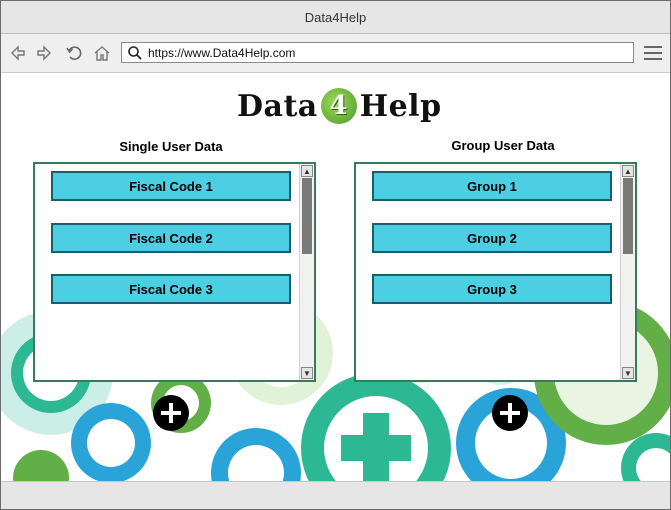 This screenshot has width=671, height=510. Describe the element at coordinates (171, 238) in the screenshot. I see `fiscal-code-2-button: Fiscal Code 2` at that location.